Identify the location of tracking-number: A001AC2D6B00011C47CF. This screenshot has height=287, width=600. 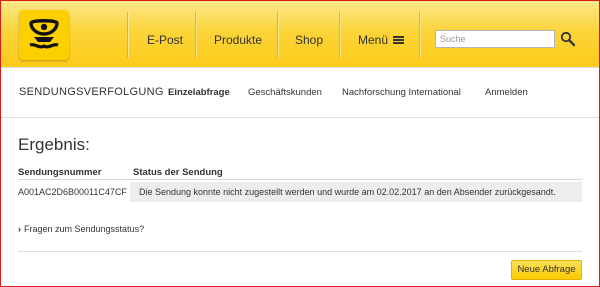
(72, 192).